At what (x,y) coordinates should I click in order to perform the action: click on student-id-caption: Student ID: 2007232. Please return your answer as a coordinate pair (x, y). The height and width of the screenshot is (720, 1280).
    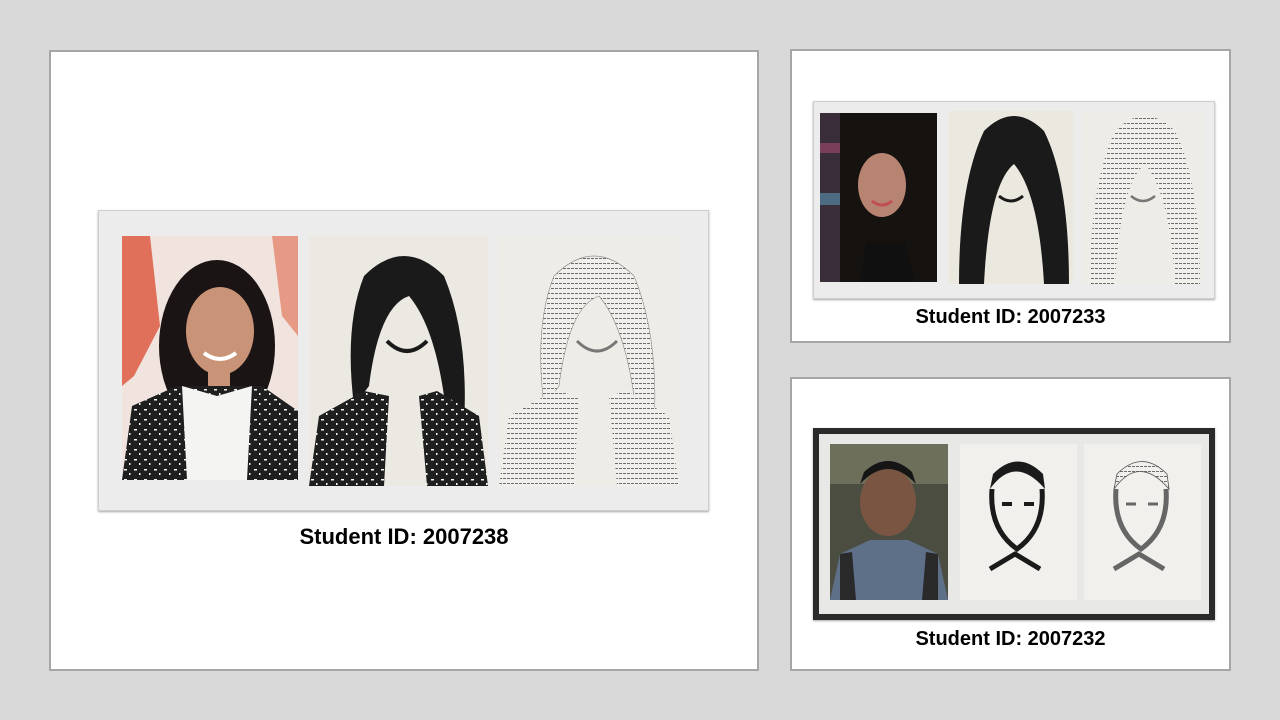
    Looking at the image, I should click on (1010, 639).